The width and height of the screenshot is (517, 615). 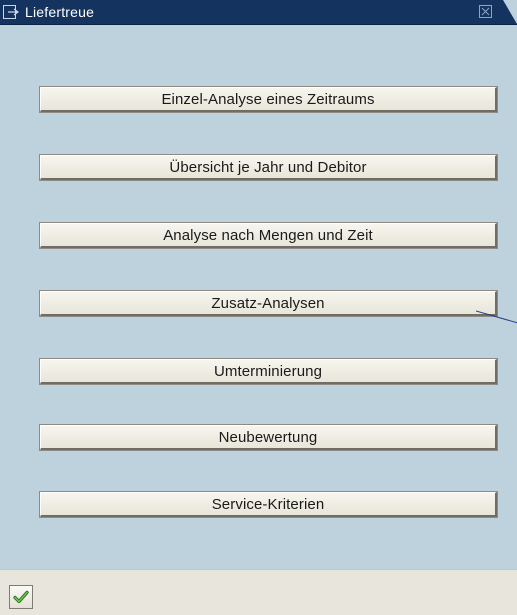 I want to click on checkmark-icon, so click(x=21, y=597).